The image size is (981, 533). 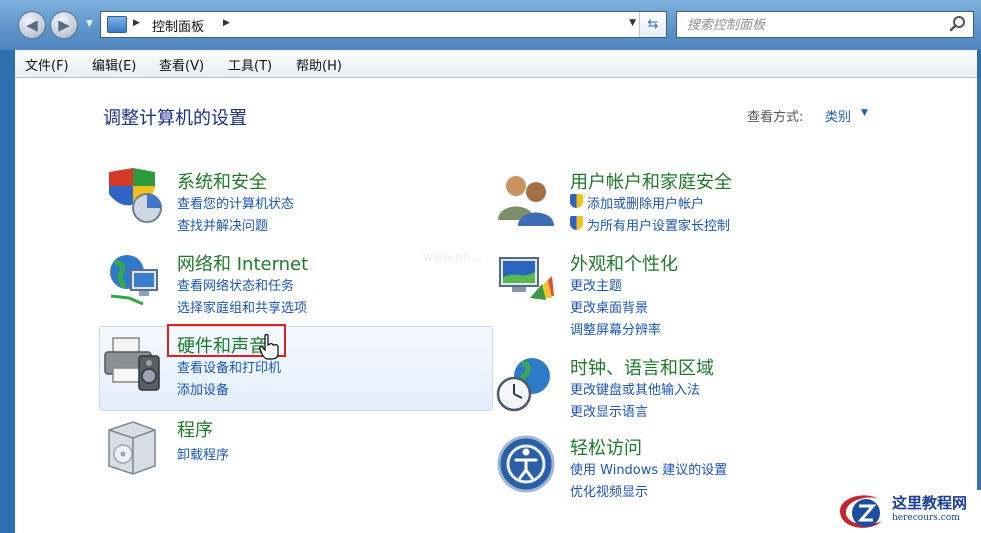 I want to click on link-troubleshoot: 查找并解决问题, so click(x=222, y=224).